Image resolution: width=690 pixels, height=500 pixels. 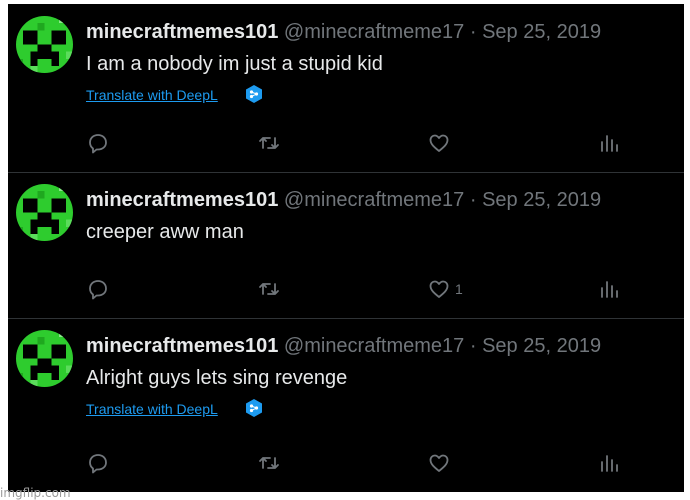 I want to click on tweet-text: creeper aww man, so click(x=165, y=232).